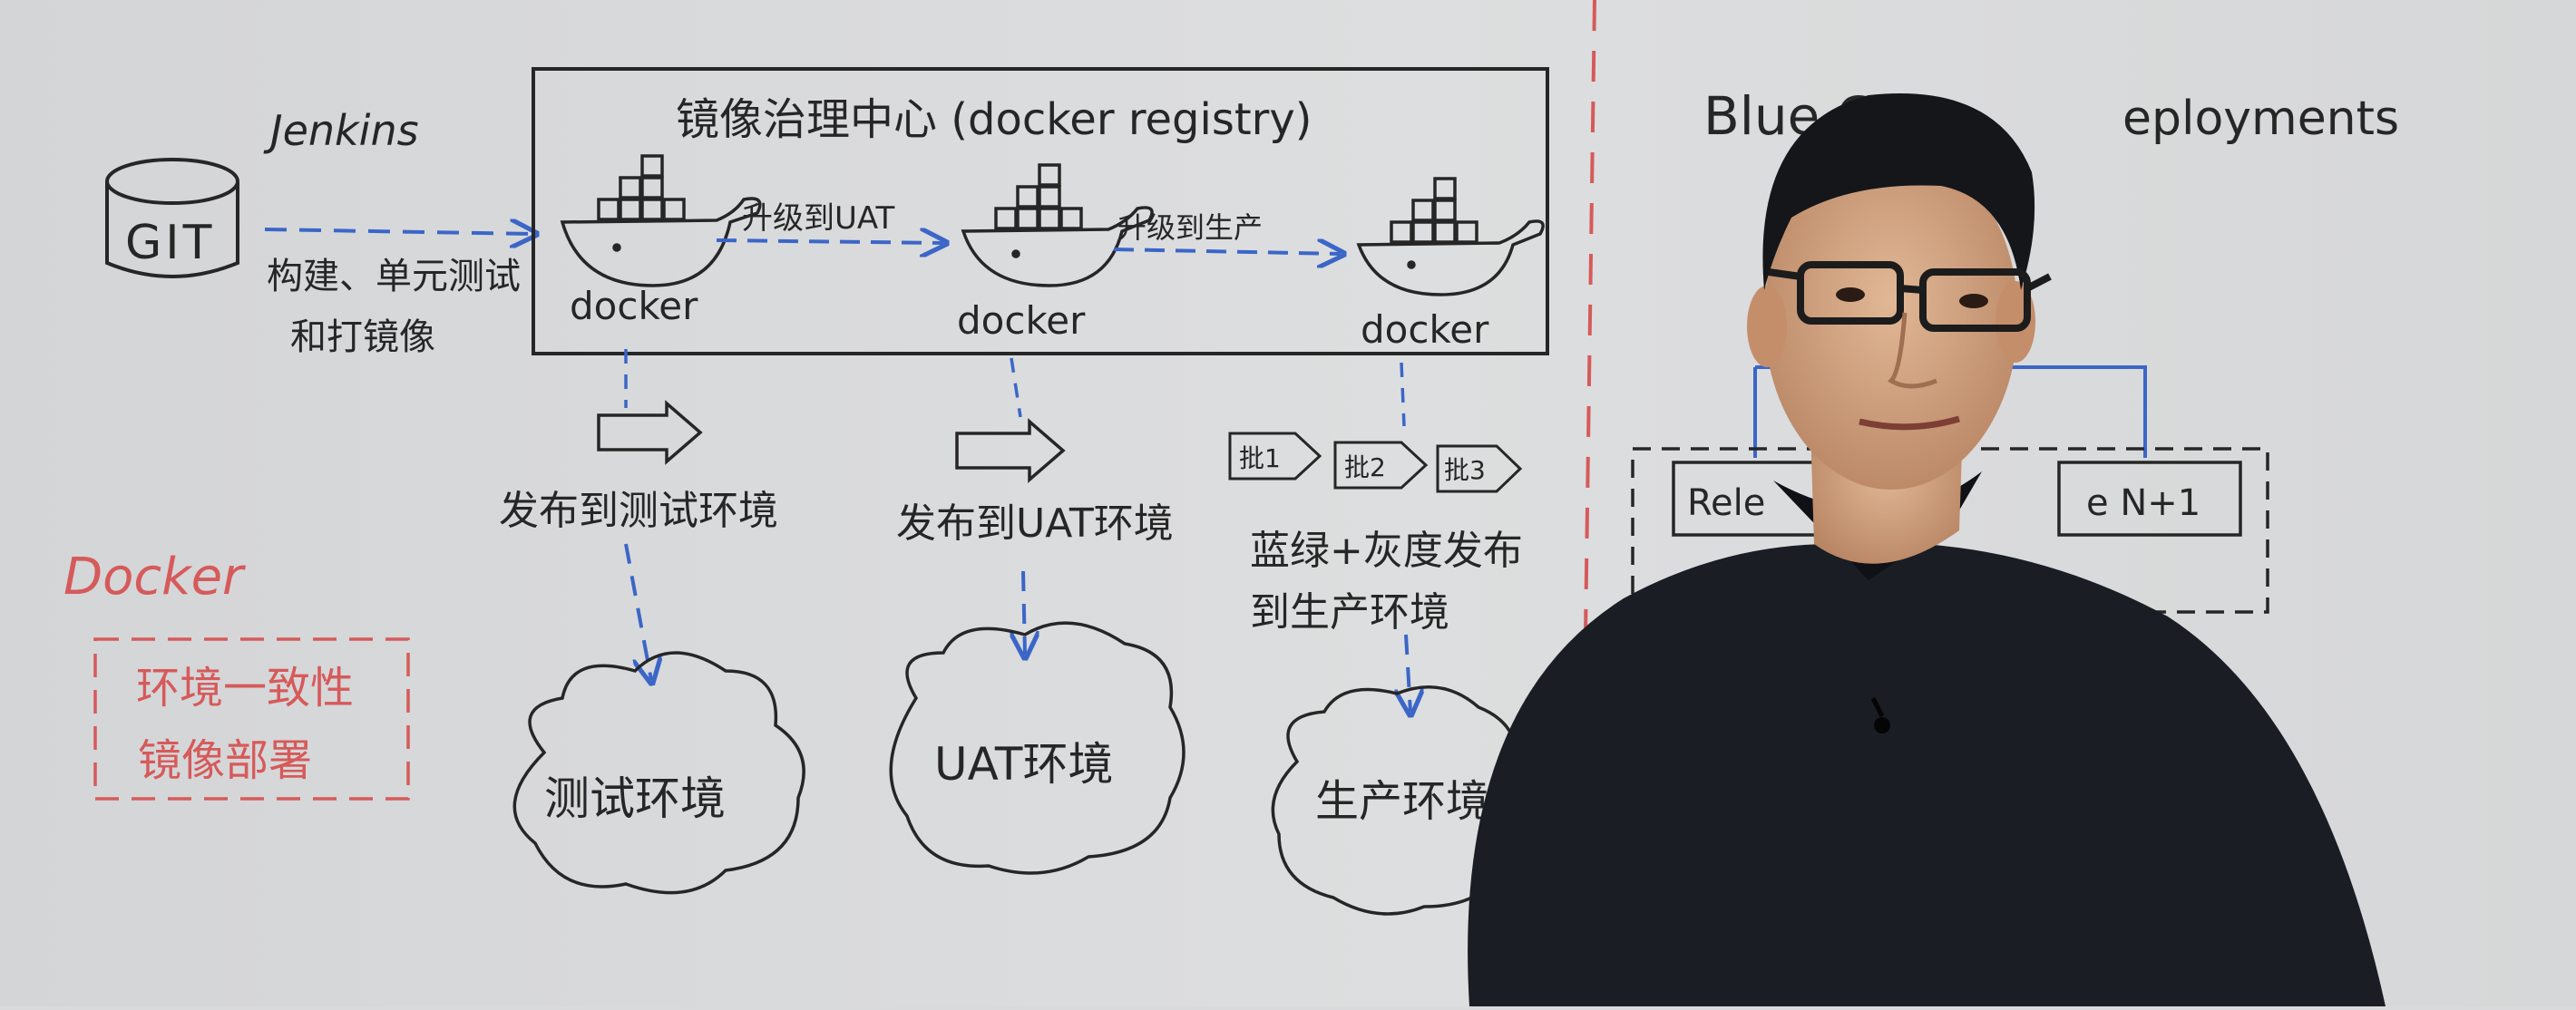 This screenshot has height=1010, width=2576. What do you see at coordinates (1023, 765) in the screenshot?
I see `env-uat-label: UAT环境` at bounding box center [1023, 765].